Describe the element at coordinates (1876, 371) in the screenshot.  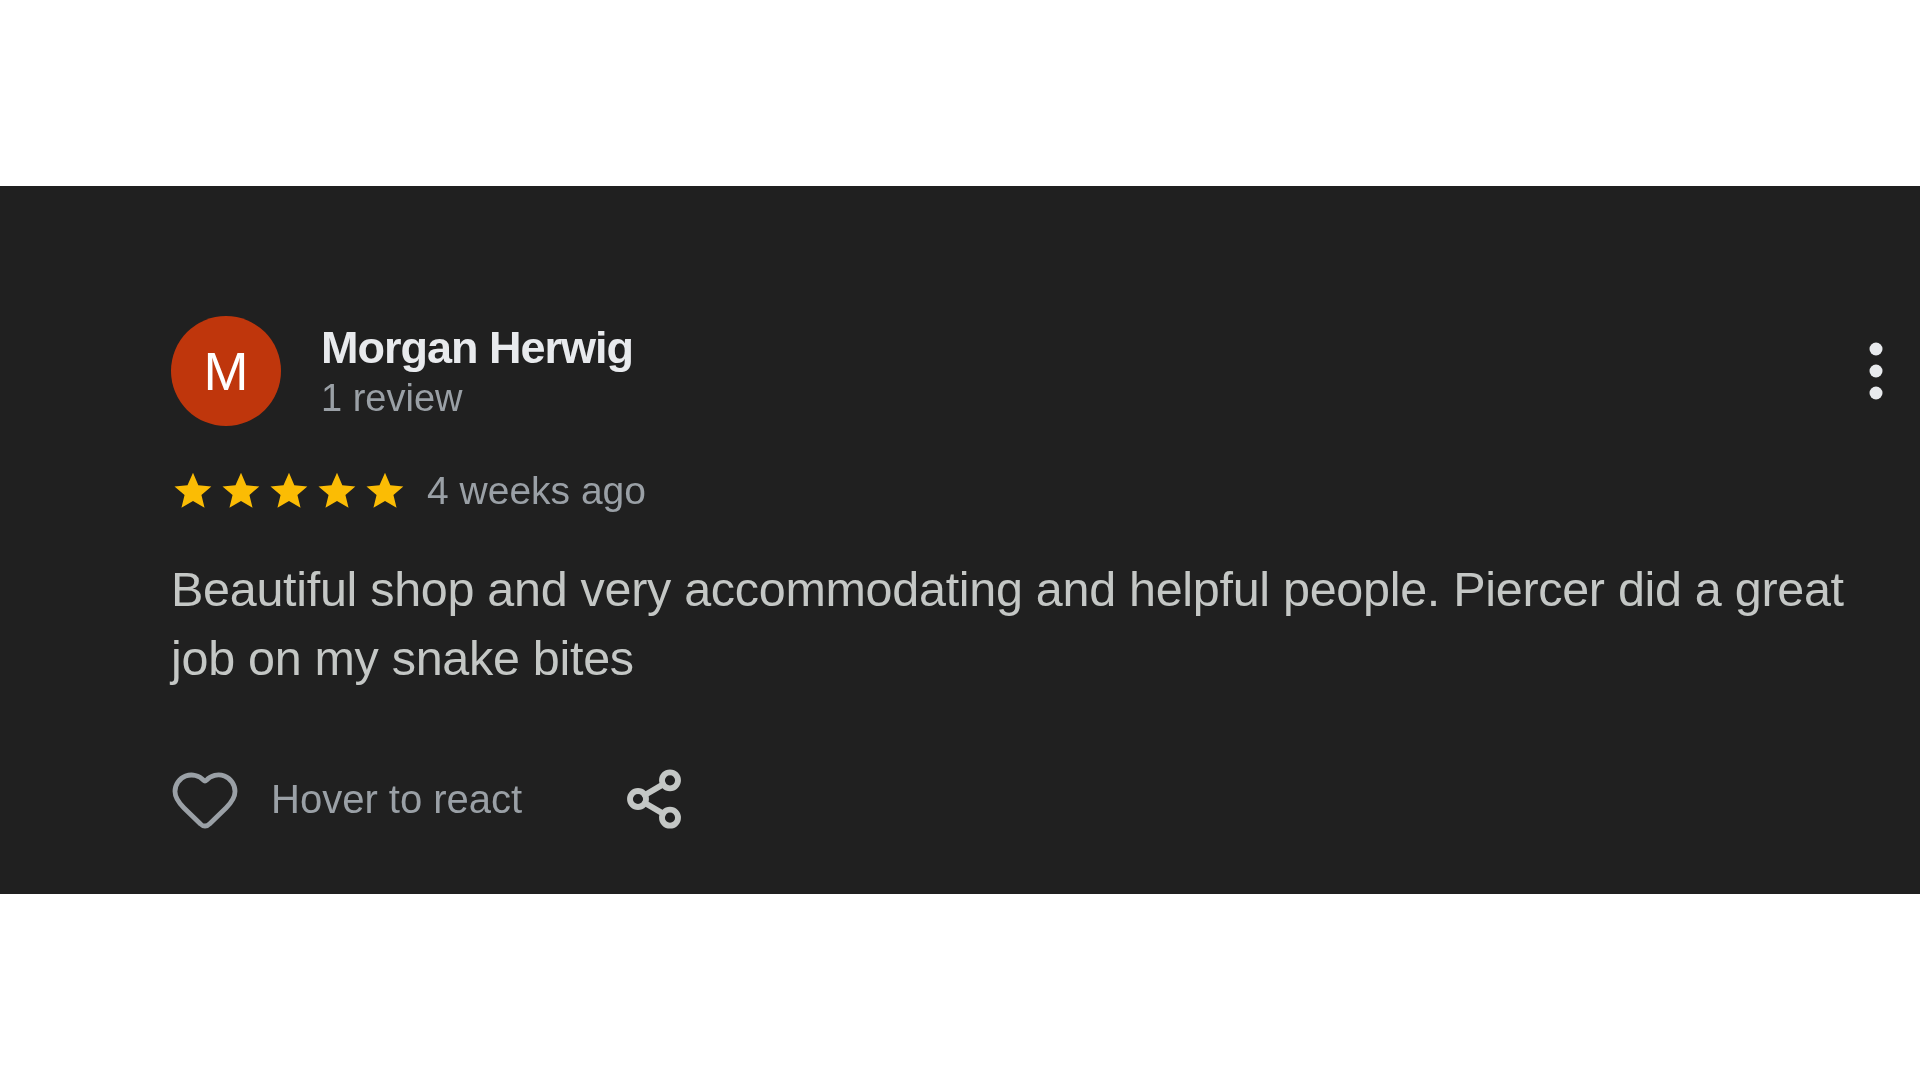
I see `vertical-dots-icon` at that location.